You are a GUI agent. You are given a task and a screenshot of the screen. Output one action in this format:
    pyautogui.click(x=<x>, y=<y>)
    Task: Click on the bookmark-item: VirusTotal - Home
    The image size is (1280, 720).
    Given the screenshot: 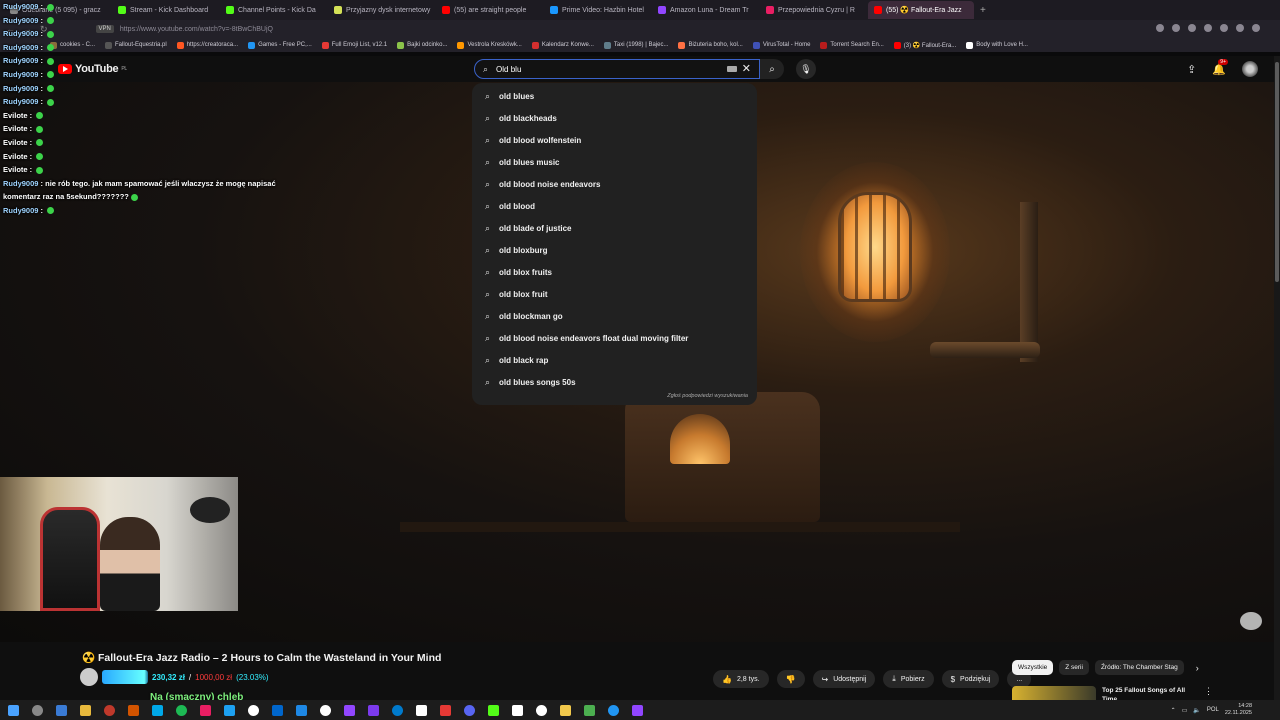 What is the action you would take?
    pyautogui.click(x=781, y=45)
    